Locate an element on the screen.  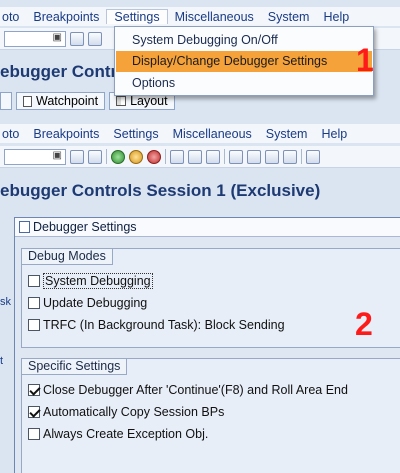
option-label: Update Debugging is located at coordinates (95, 302).